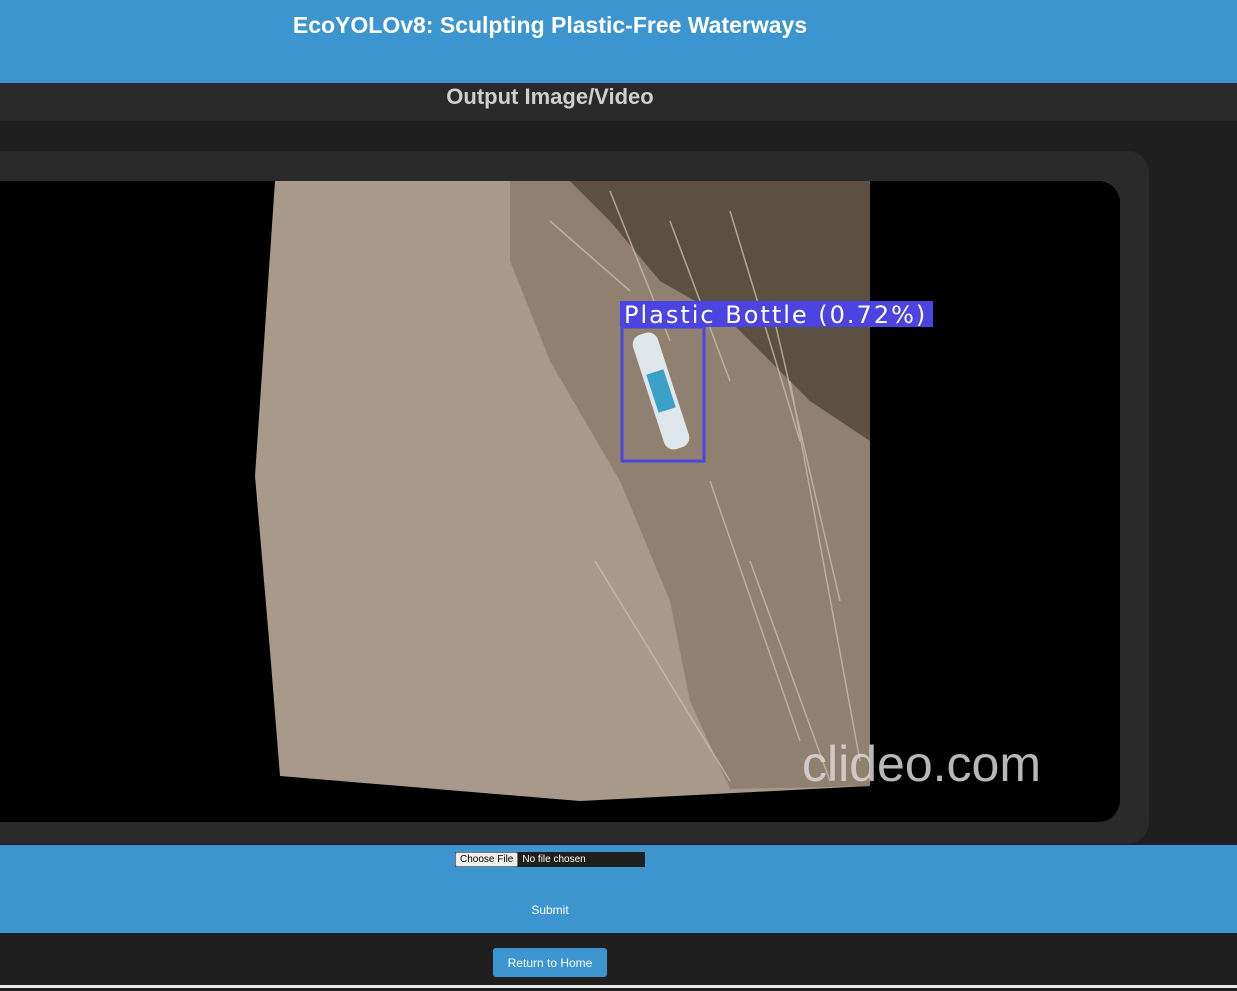 The height and width of the screenshot is (991, 1237). I want to click on file-status: No file chosen, so click(554, 859).